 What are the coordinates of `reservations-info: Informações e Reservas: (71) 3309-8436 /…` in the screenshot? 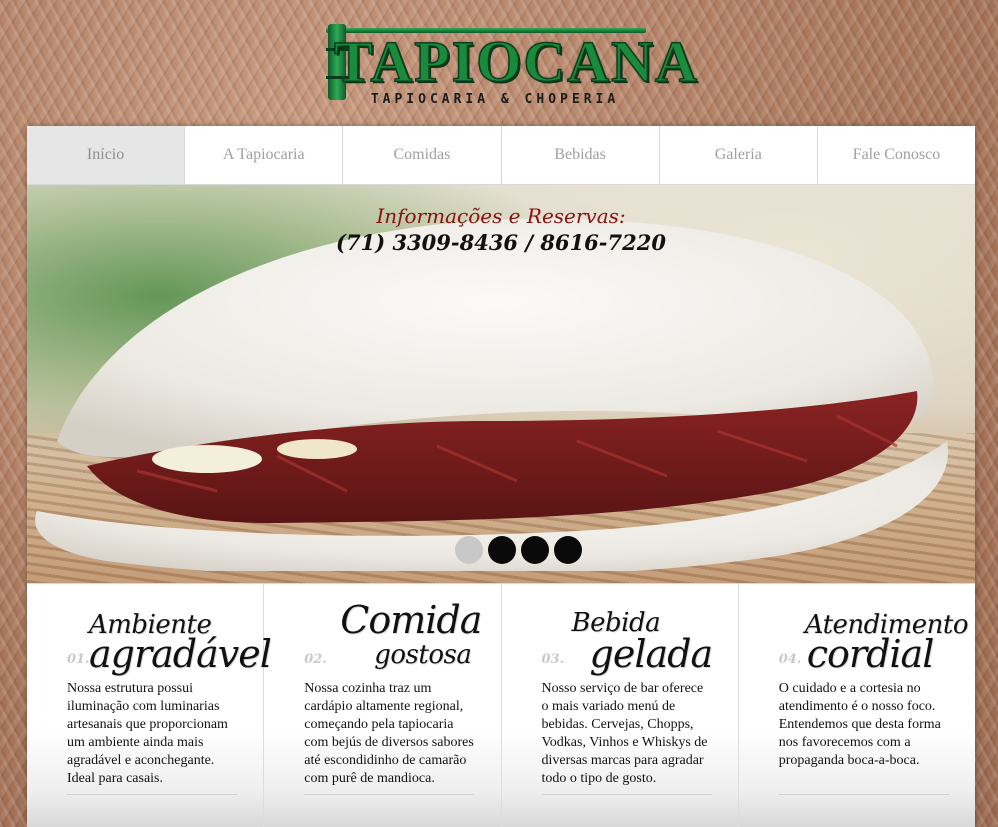 It's located at (501, 230).